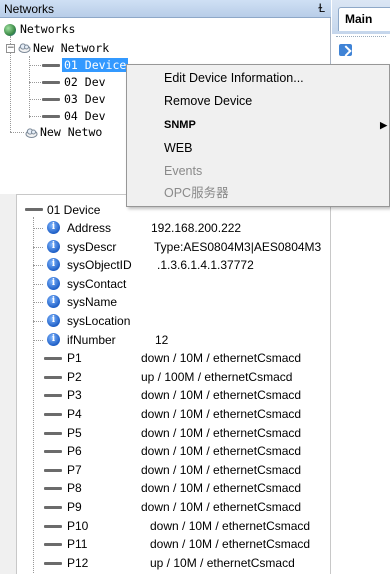  What do you see at coordinates (78, 562) in the screenshot?
I see `port-name: P12` at bounding box center [78, 562].